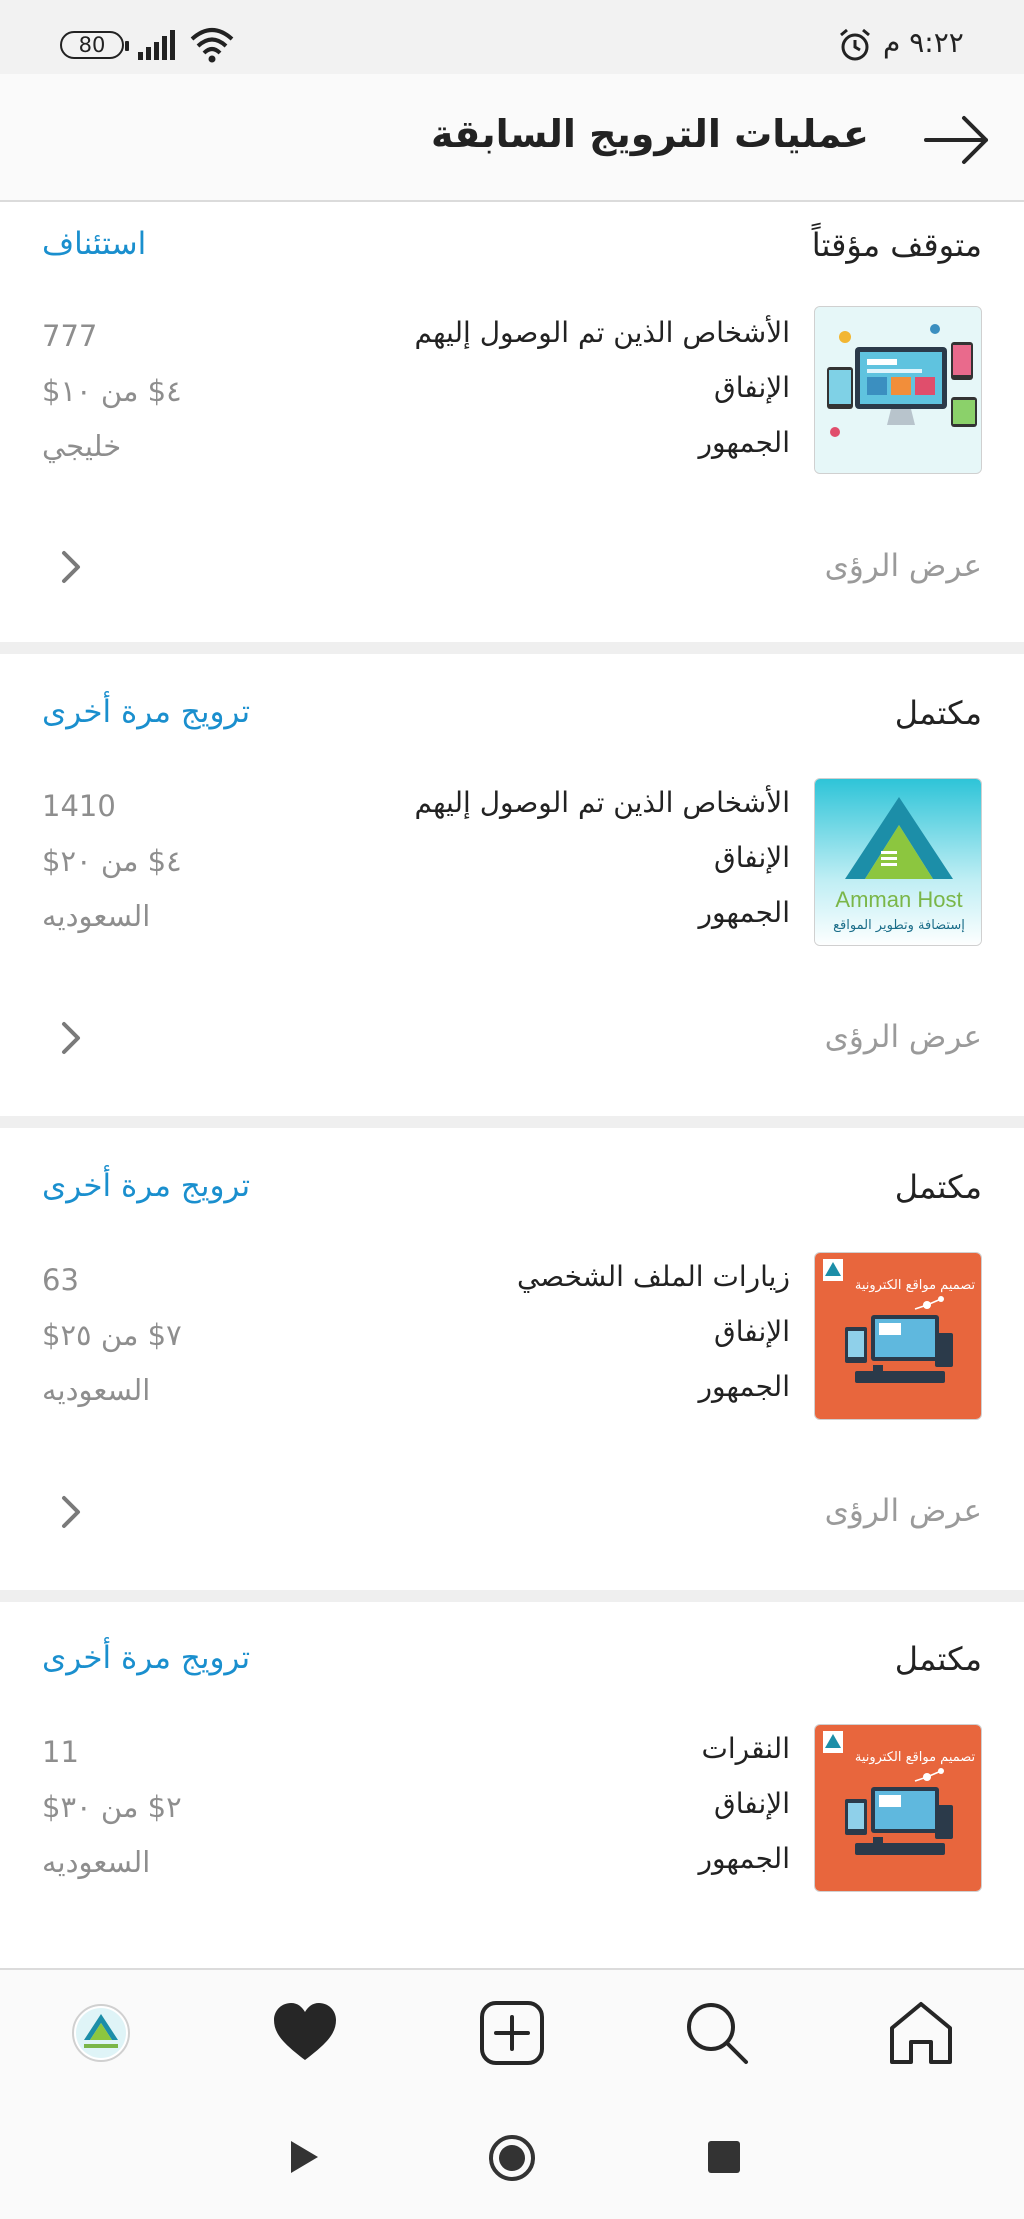 This screenshot has height=2219, width=1024. What do you see at coordinates (156, 45) in the screenshot?
I see `signal-icon` at bounding box center [156, 45].